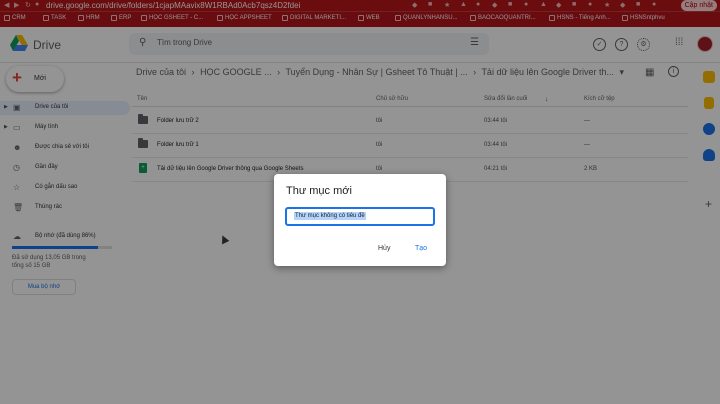  What do you see at coordinates (421, 248) in the screenshot?
I see `create-button: Tạo` at bounding box center [421, 248].